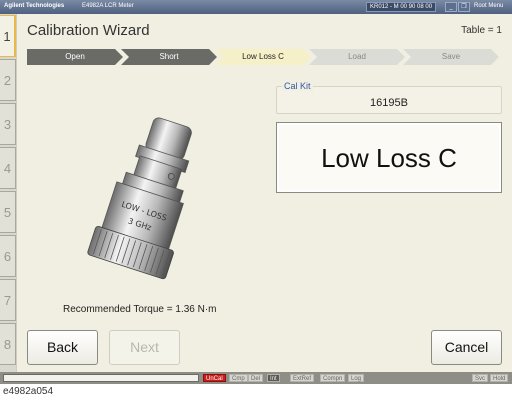 The height and width of the screenshot is (402, 512). Describe the element at coordinates (333, 378) in the screenshot. I see `status-compn: Compn` at that location.